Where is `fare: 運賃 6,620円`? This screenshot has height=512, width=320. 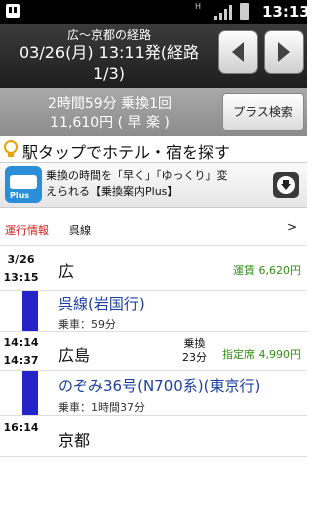 fare: 運賃 6,620円 is located at coordinates (267, 270).